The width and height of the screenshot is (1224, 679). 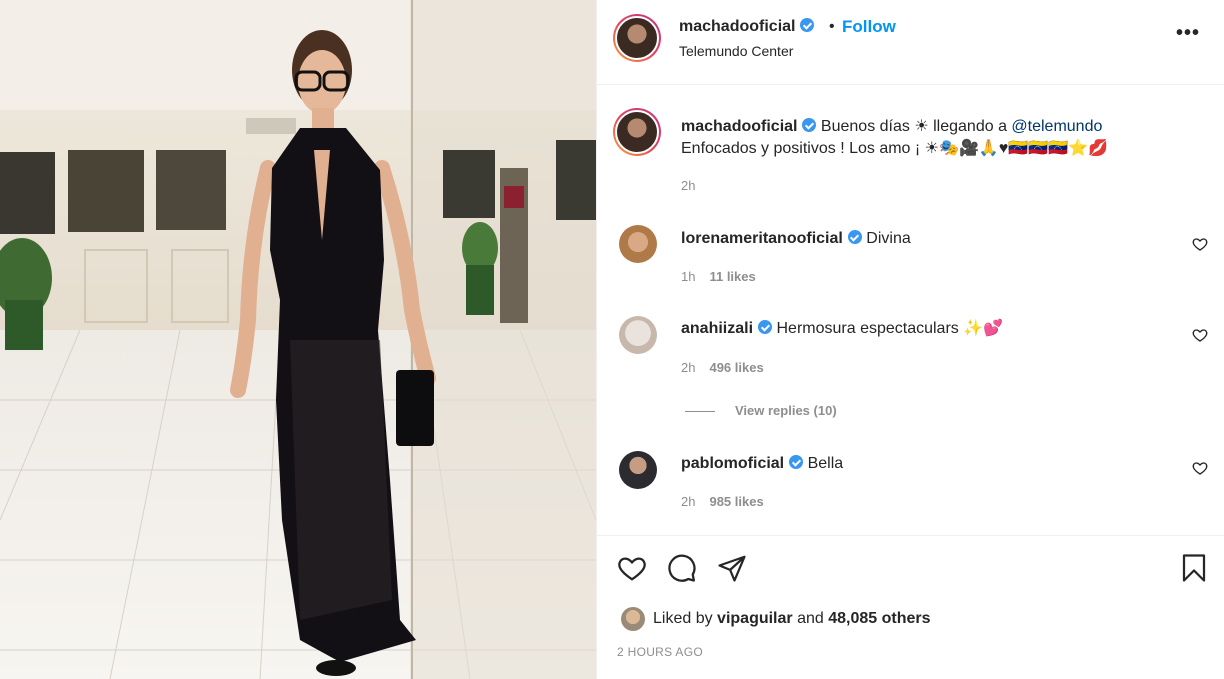 What do you see at coordinates (736, 501) in the screenshot?
I see `comment-likes: 985 likes` at bounding box center [736, 501].